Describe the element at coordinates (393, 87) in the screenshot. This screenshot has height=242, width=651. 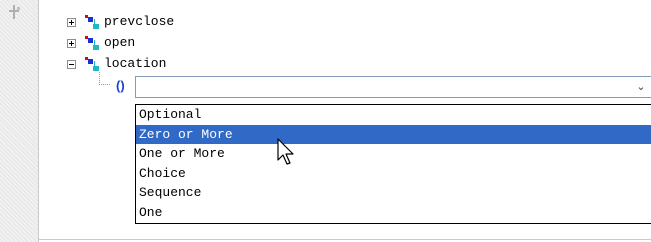
I see `compositor-combo: ⌄` at that location.